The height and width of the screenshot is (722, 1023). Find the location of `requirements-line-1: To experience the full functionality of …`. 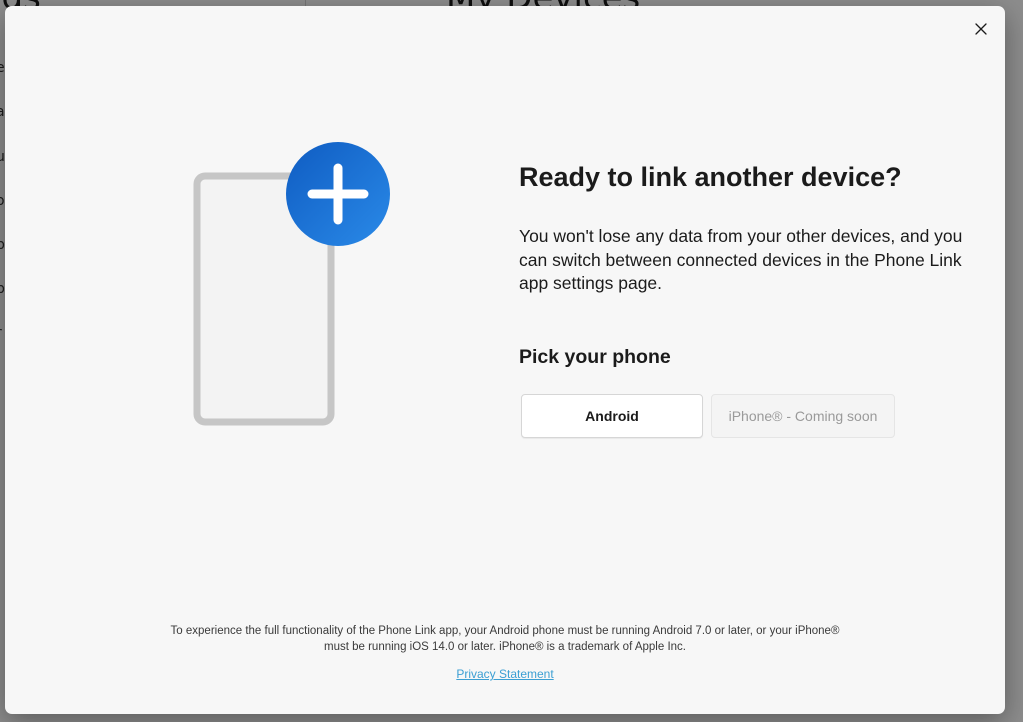

requirements-line-1: To experience the full functionality of … is located at coordinates (505, 631).